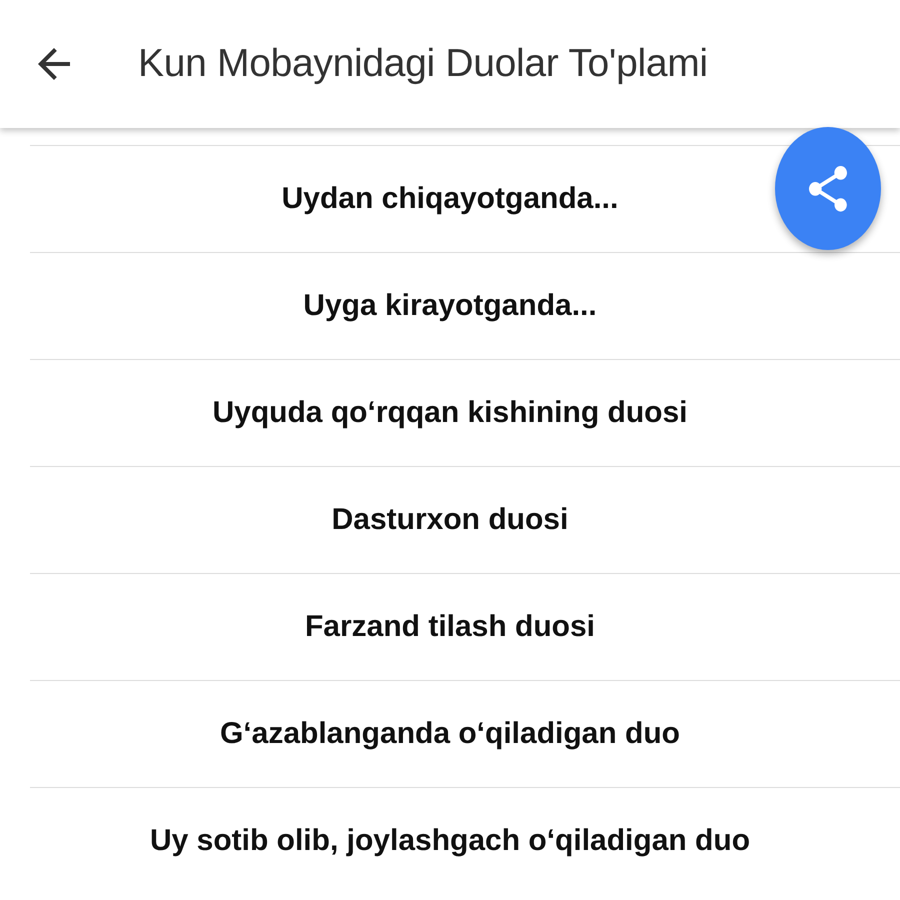 The image size is (900, 900). What do you see at coordinates (465, 626) in the screenshot?
I see `list-item: Farzand tilash duosi` at bounding box center [465, 626].